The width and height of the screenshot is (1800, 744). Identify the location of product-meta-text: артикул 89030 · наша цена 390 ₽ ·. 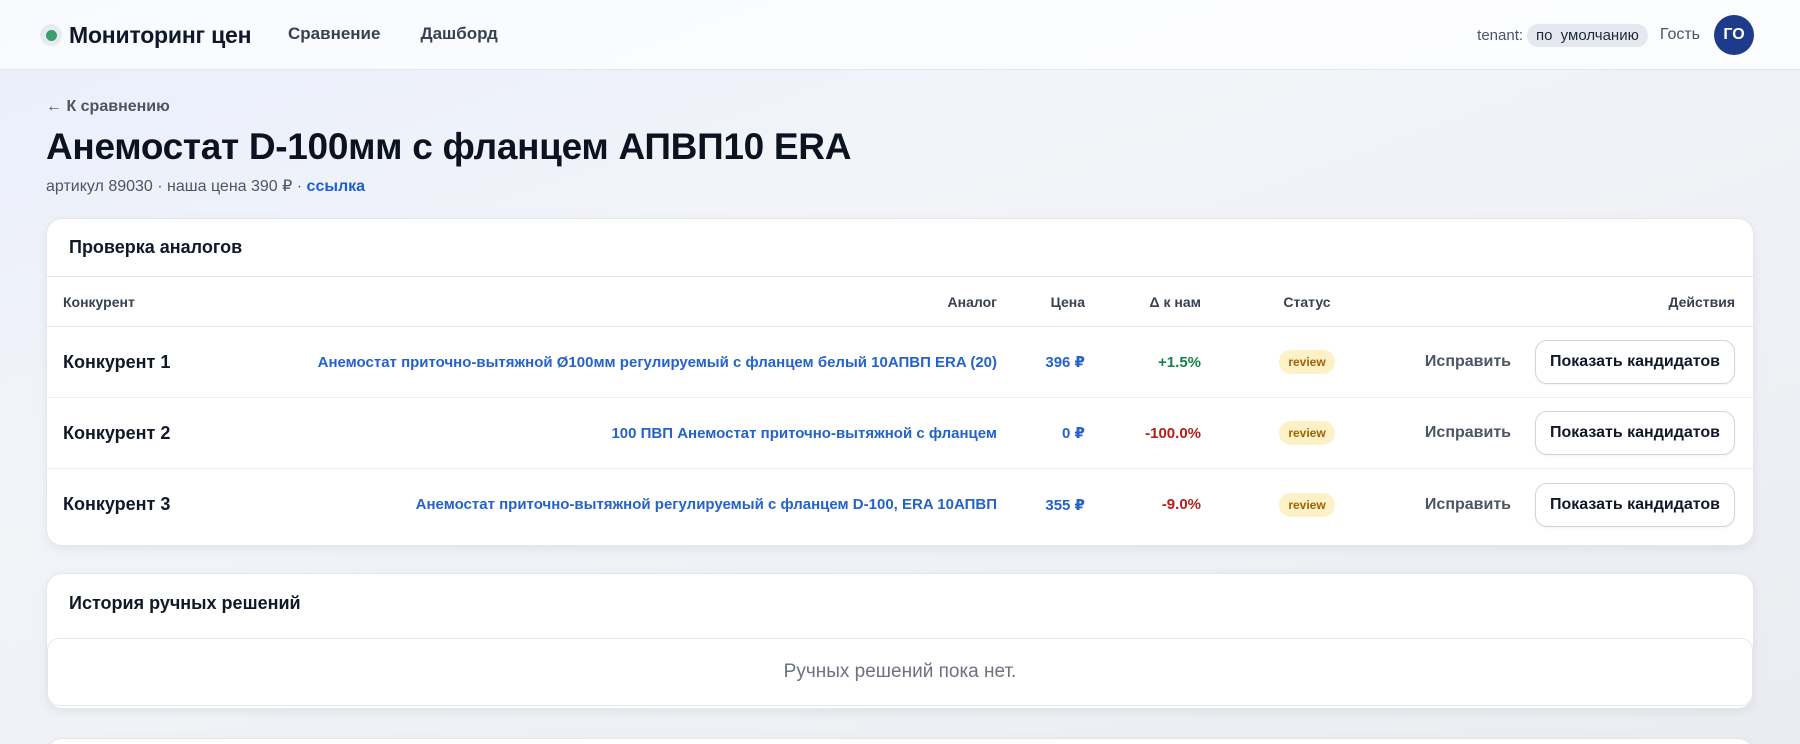
(176, 186).